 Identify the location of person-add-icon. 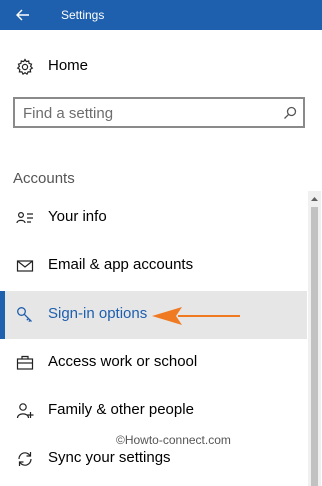
(25, 411).